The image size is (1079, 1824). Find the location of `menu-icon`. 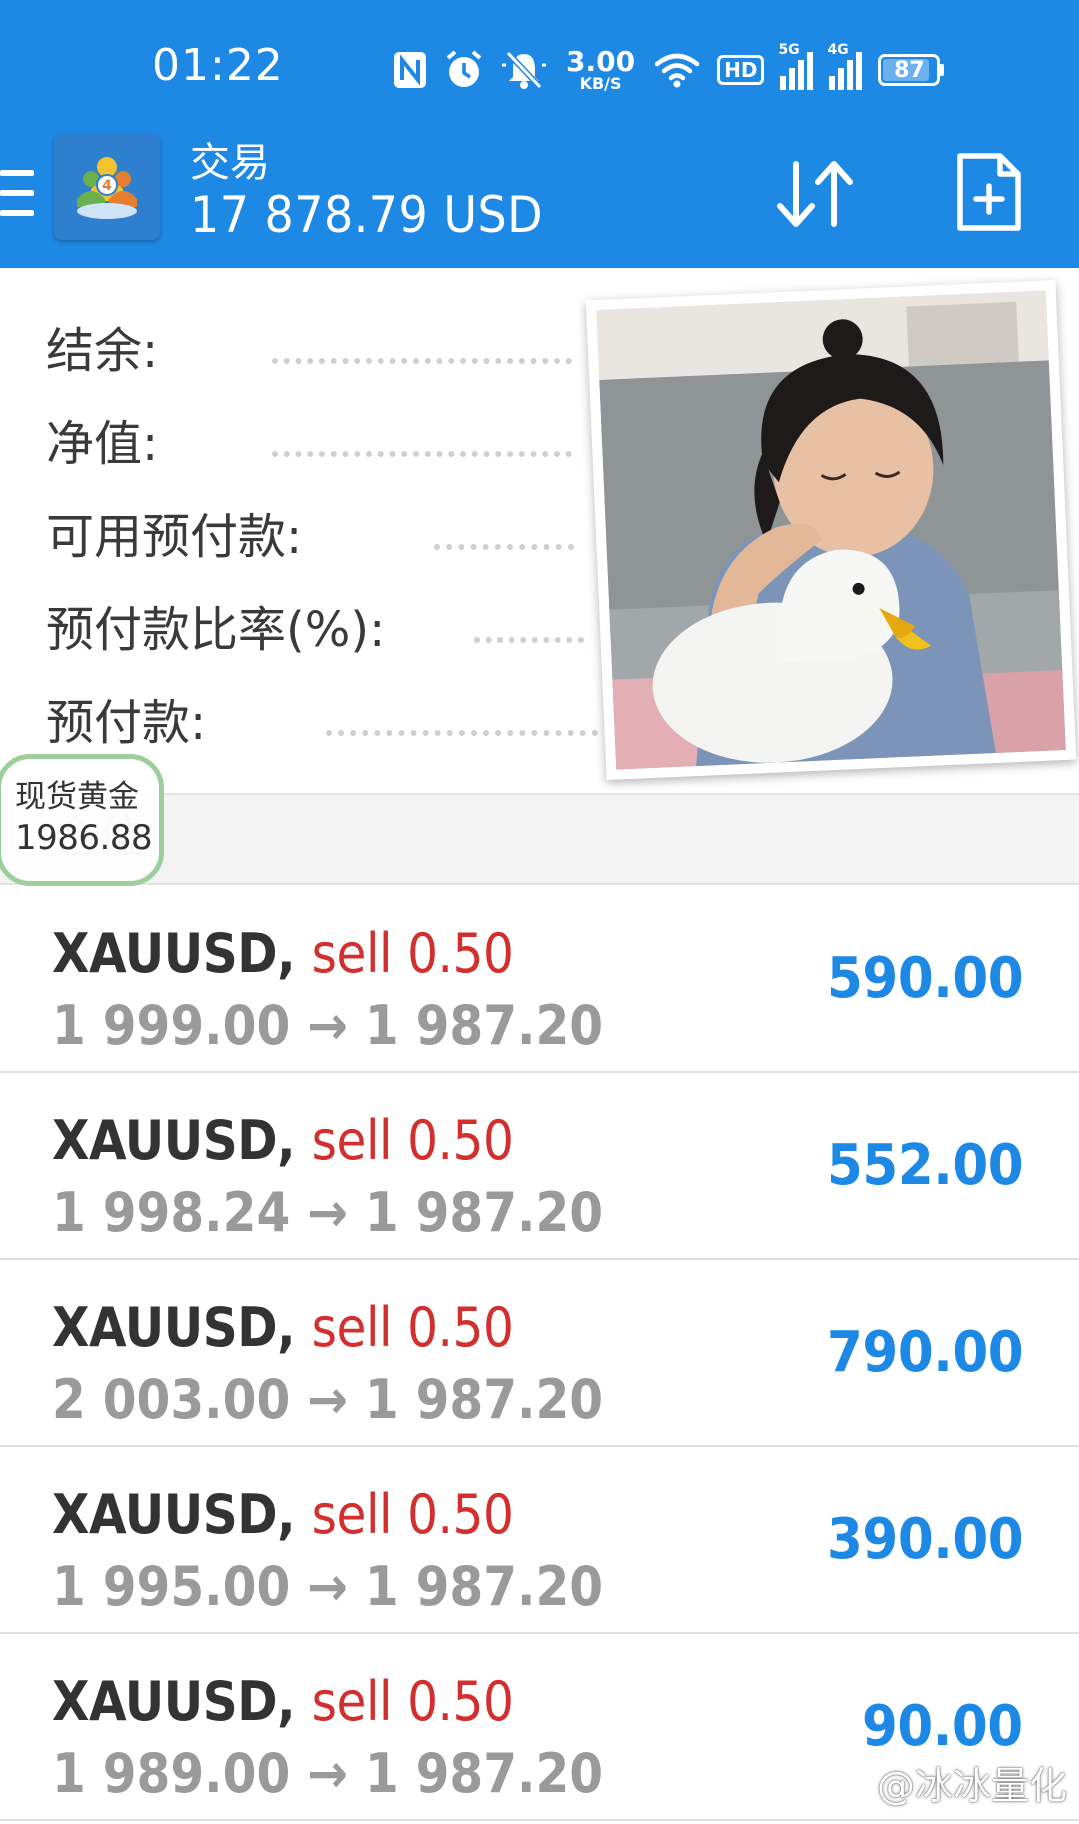

menu-icon is located at coordinates (18, 194).